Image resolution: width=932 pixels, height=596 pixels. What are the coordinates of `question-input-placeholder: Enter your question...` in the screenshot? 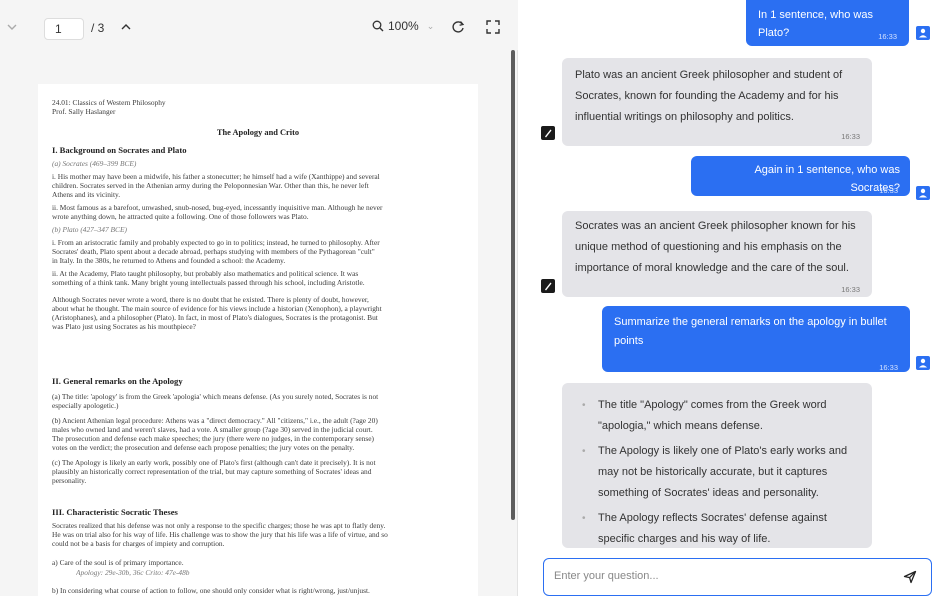 It's located at (606, 576).